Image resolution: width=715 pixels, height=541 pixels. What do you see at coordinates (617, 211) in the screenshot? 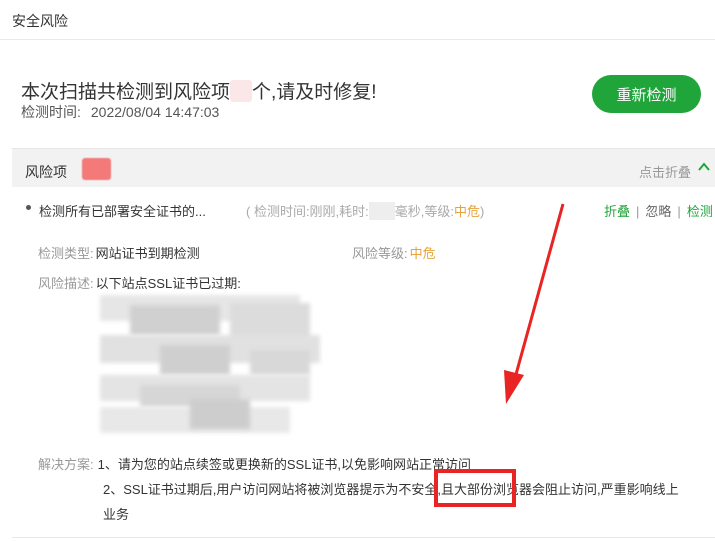
I see `fold-button: 折叠` at bounding box center [617, 211].